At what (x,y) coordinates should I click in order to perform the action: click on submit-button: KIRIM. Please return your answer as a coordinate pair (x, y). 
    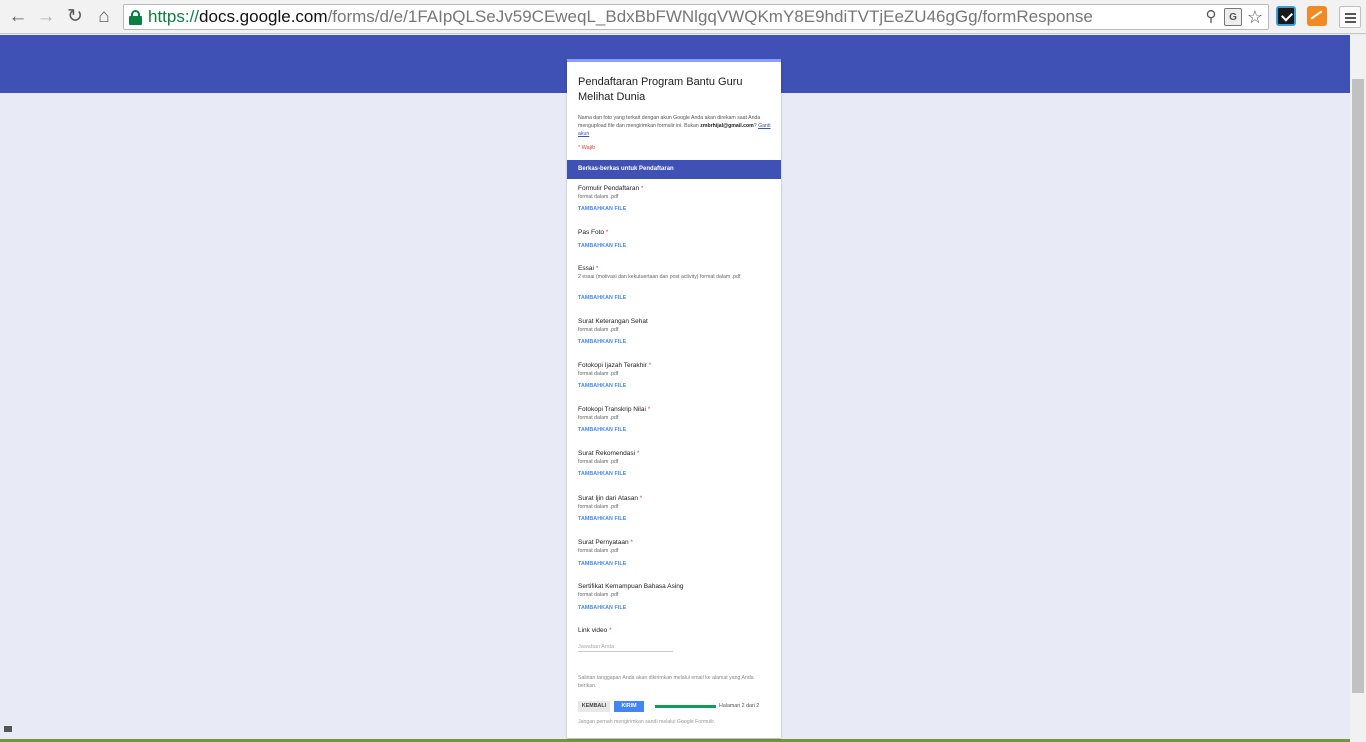
    Looking at the image, I should click on (629, 706).